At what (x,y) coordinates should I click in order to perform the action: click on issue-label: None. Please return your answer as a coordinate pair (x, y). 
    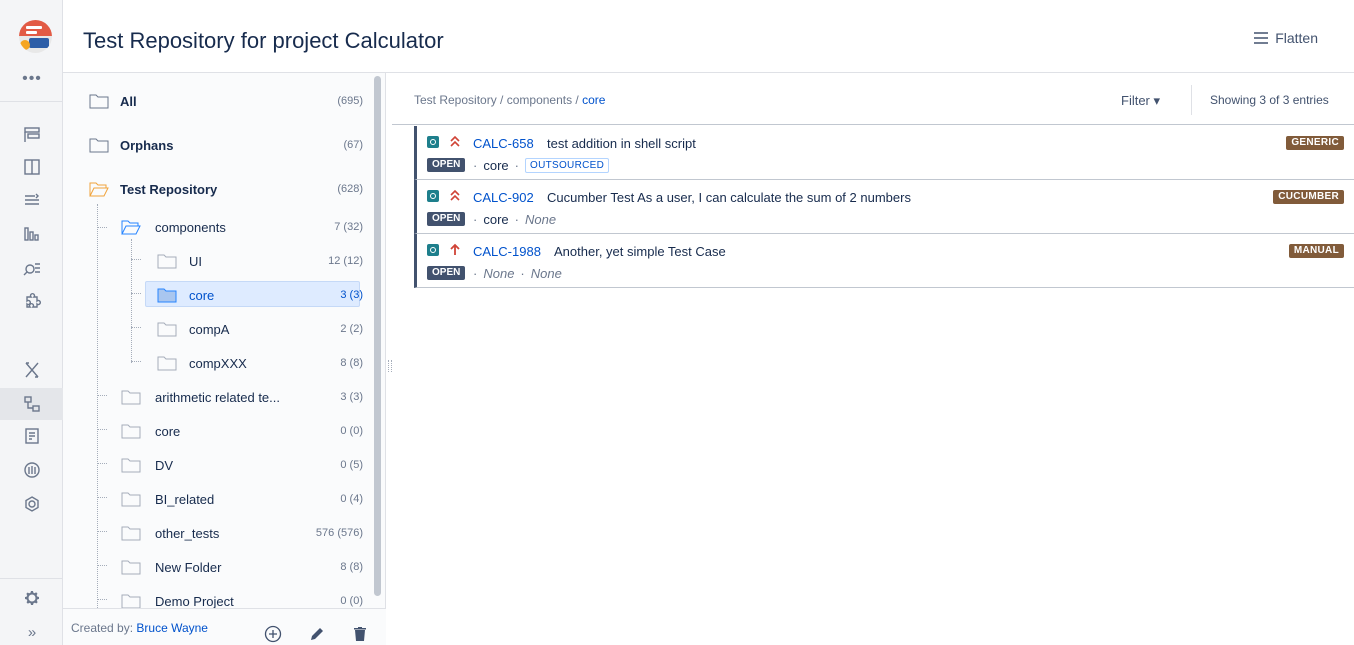
    Looking at the image, I should click on (546, 273).